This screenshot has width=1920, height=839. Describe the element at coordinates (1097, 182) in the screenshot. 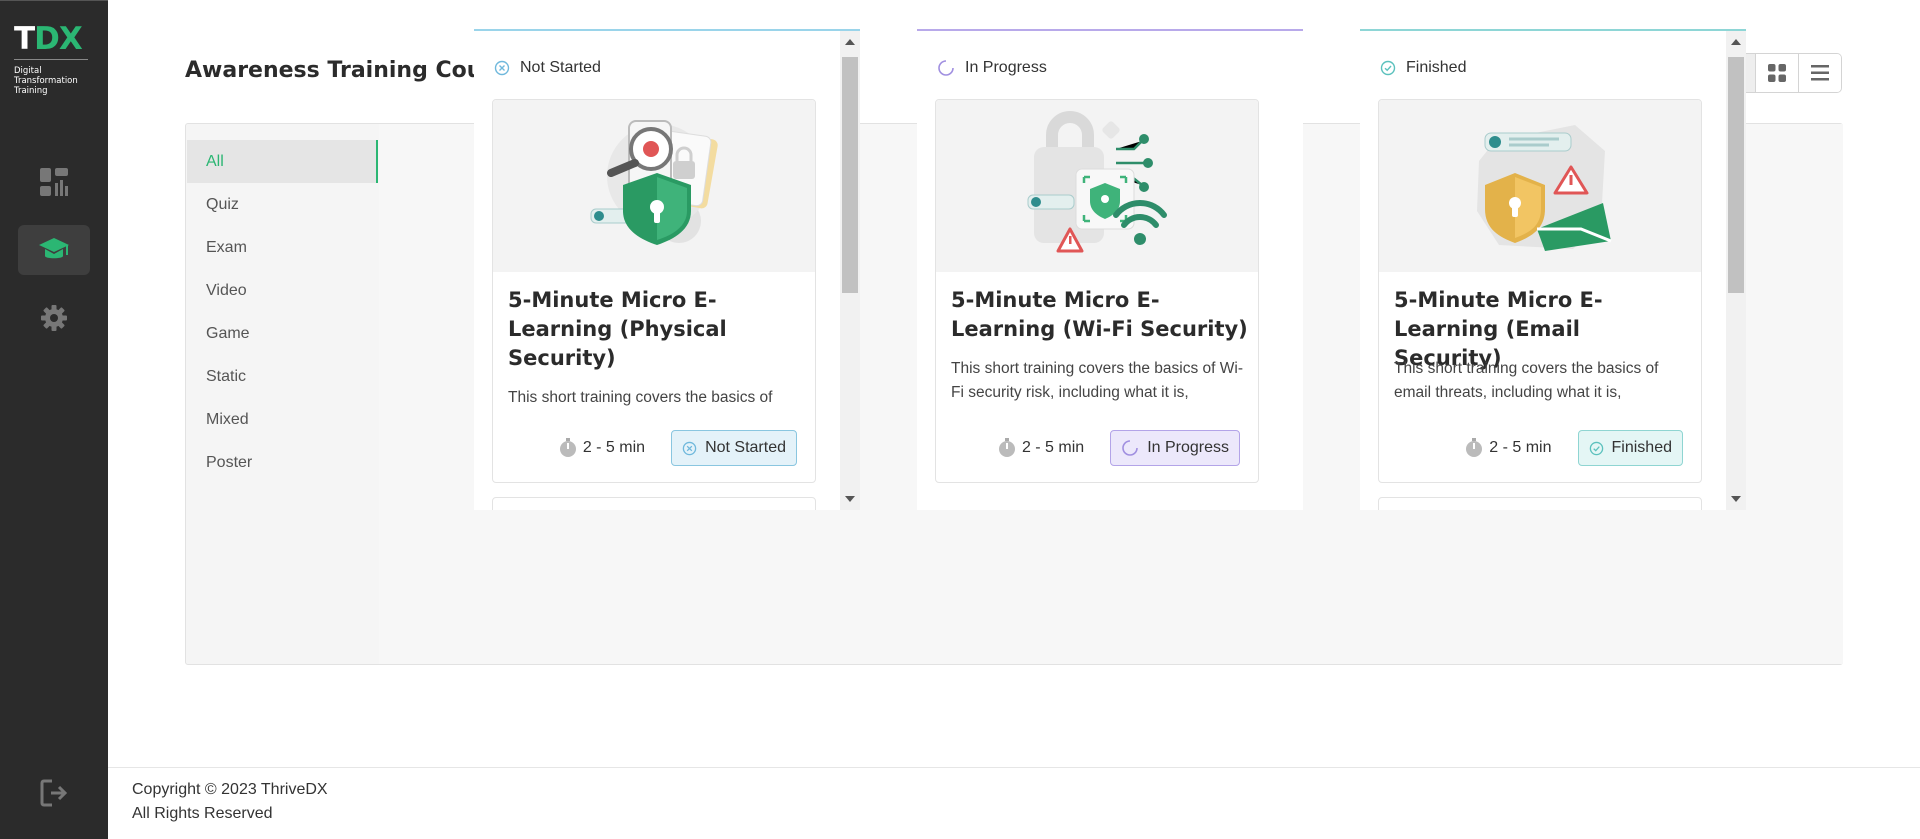

I see `wifi-security-illustration` at that location.